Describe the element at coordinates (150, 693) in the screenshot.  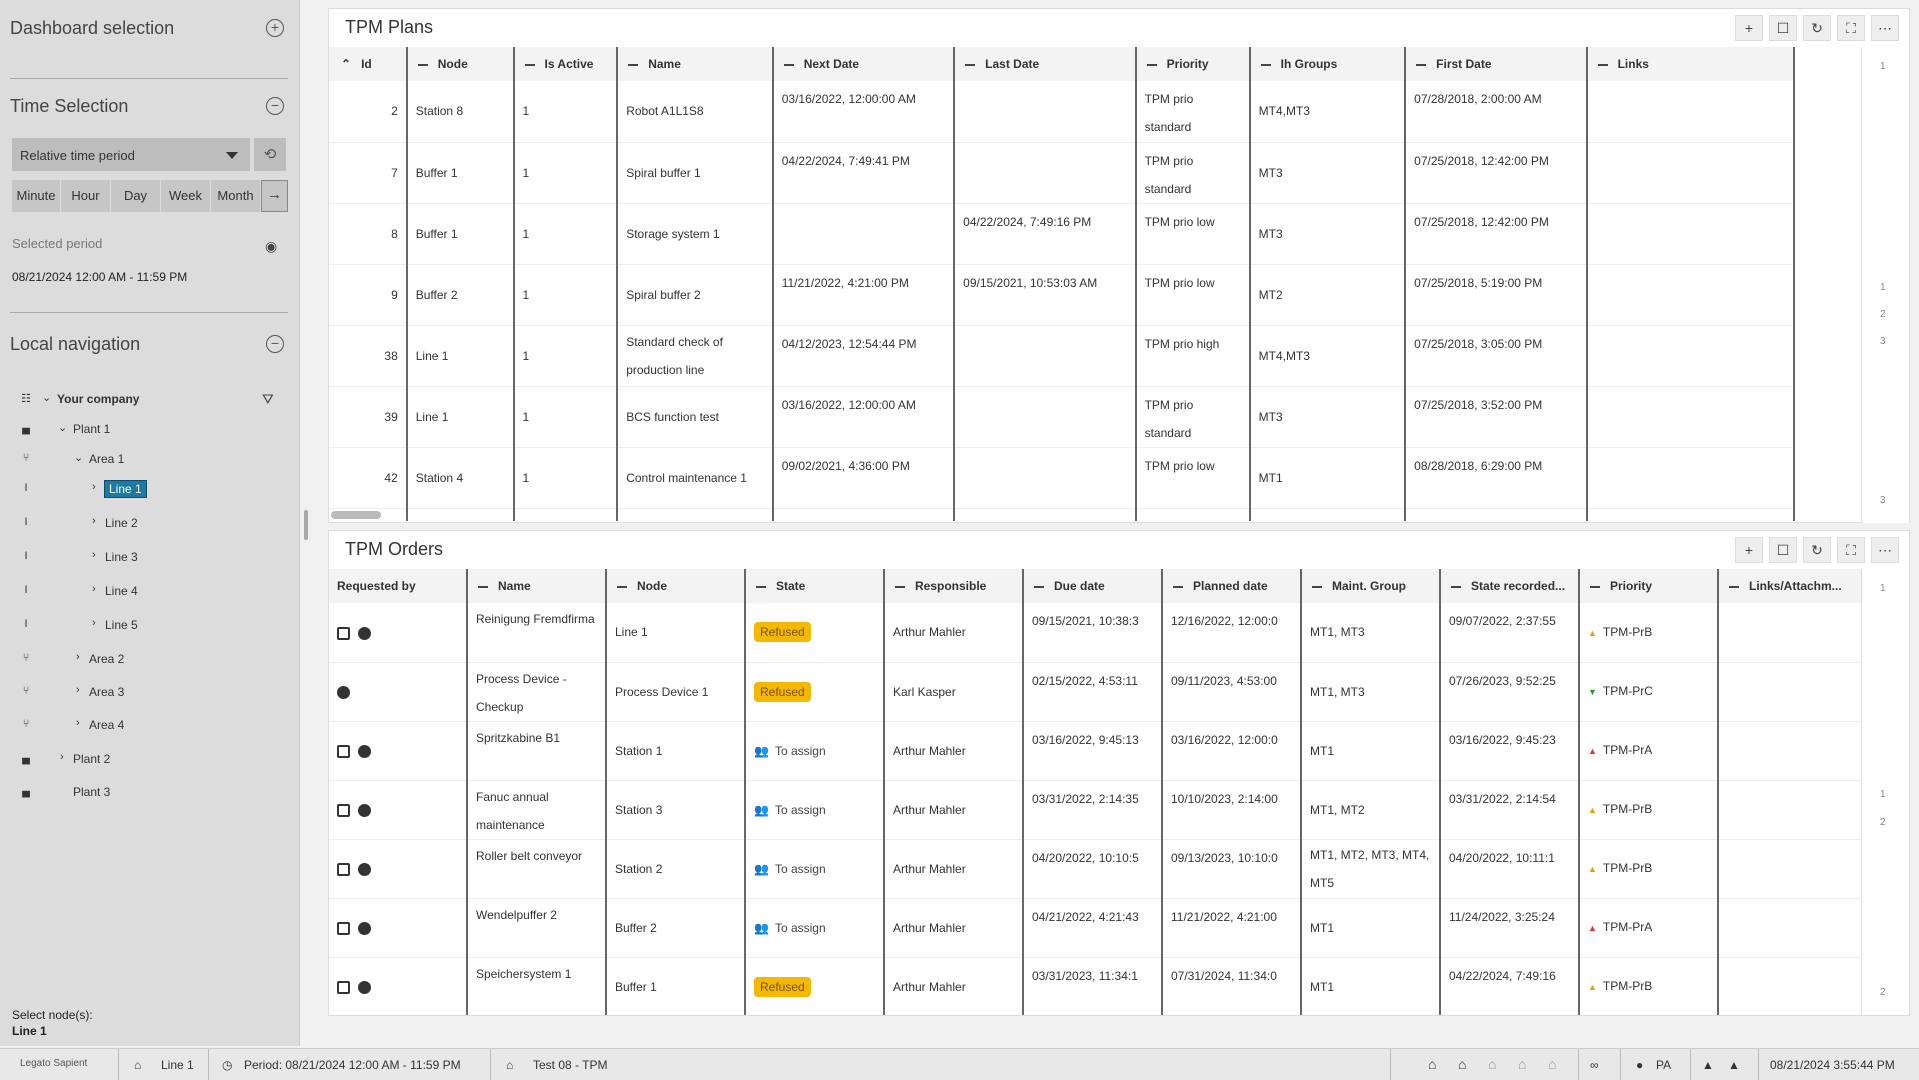
I see `tree-node-area-3: ⑂ › Area 3` at that location.